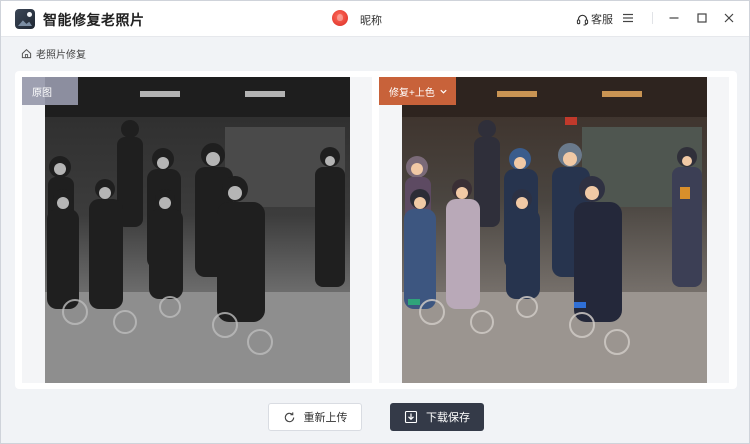  Describe the element at coordinates (411, 417) in the screenshot. I see `download-icon` at that location.